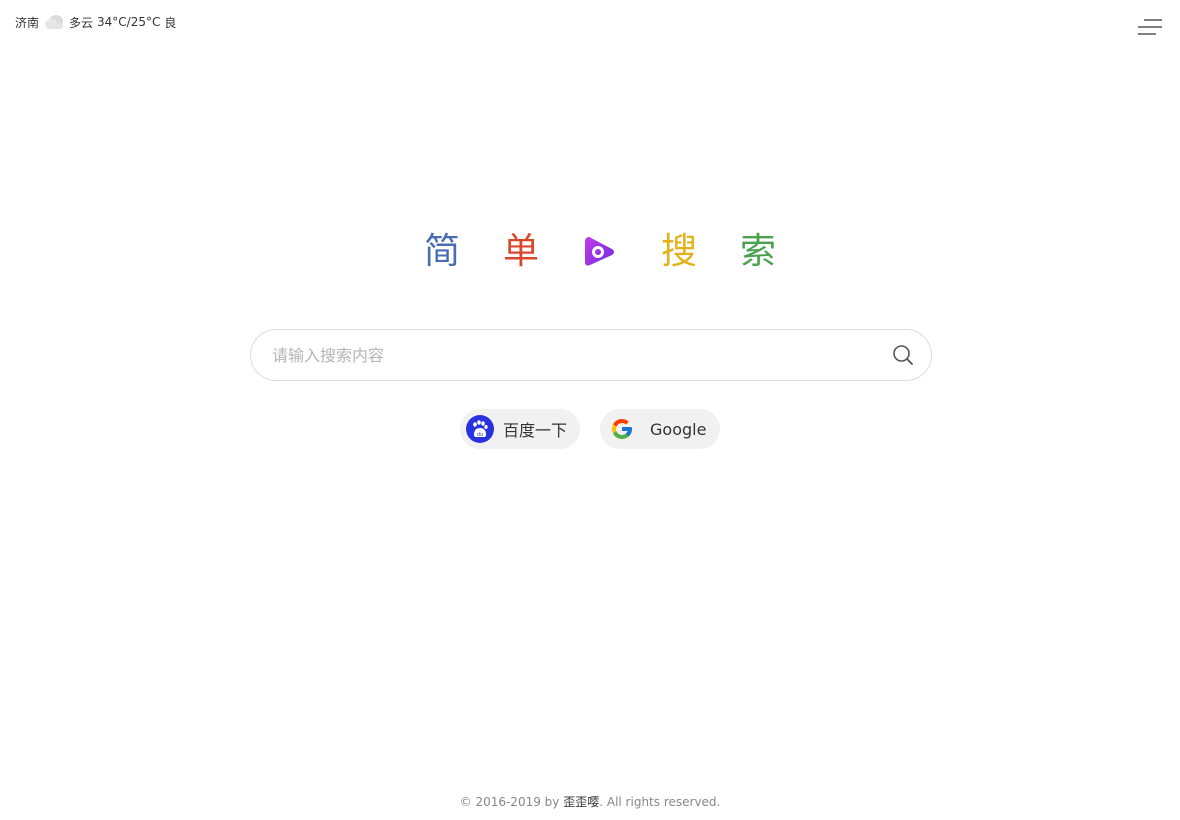 The image size is (1180, 820). I want to click on footer: © 2016-2019 by 歪歪嘤. All rights reserved., so click(590, 801).